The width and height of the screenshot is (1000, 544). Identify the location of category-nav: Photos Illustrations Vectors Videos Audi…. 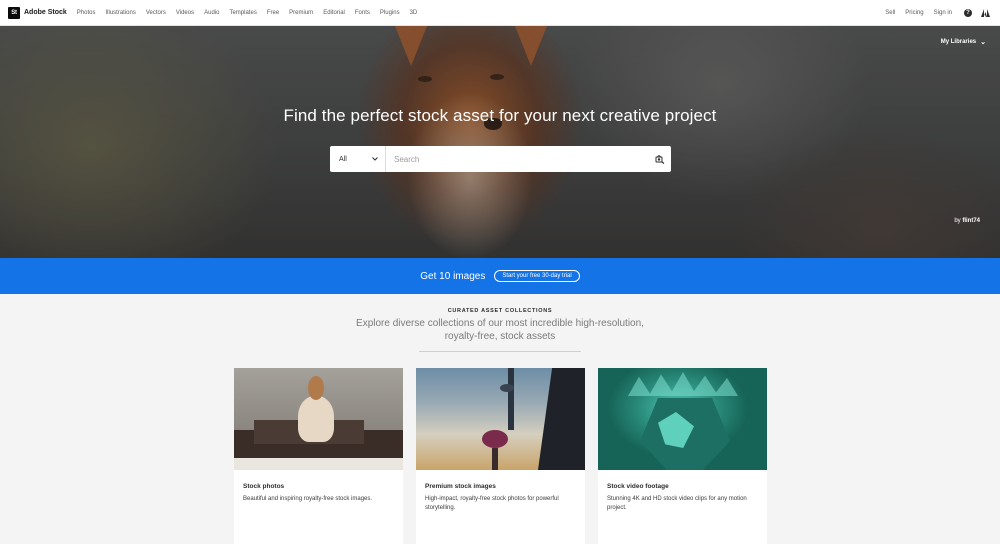
(252, 13).